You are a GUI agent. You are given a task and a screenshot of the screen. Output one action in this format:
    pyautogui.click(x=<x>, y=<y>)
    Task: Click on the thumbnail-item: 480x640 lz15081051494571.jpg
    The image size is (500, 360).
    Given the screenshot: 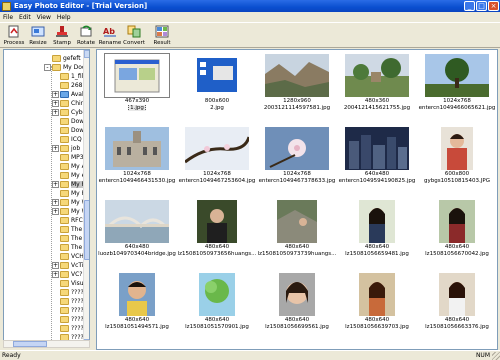 What is the action you would take?
    pyautogui.click(x=137, y=305)
    